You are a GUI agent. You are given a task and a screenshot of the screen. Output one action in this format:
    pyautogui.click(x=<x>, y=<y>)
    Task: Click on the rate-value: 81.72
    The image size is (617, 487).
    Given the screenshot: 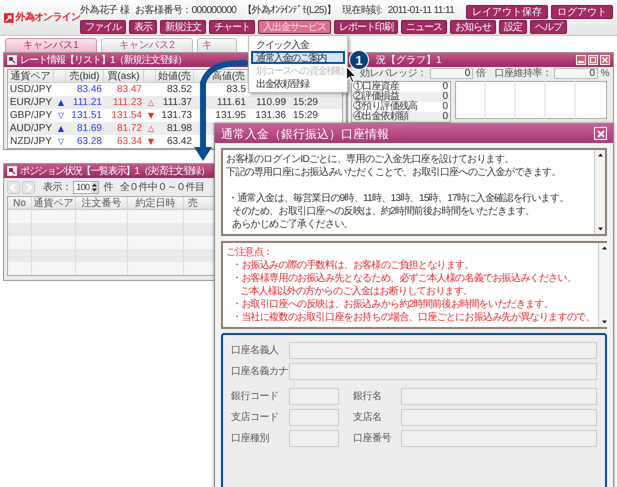 What is the action you would take?
    pyautogui.click(x=129, y=128)
    